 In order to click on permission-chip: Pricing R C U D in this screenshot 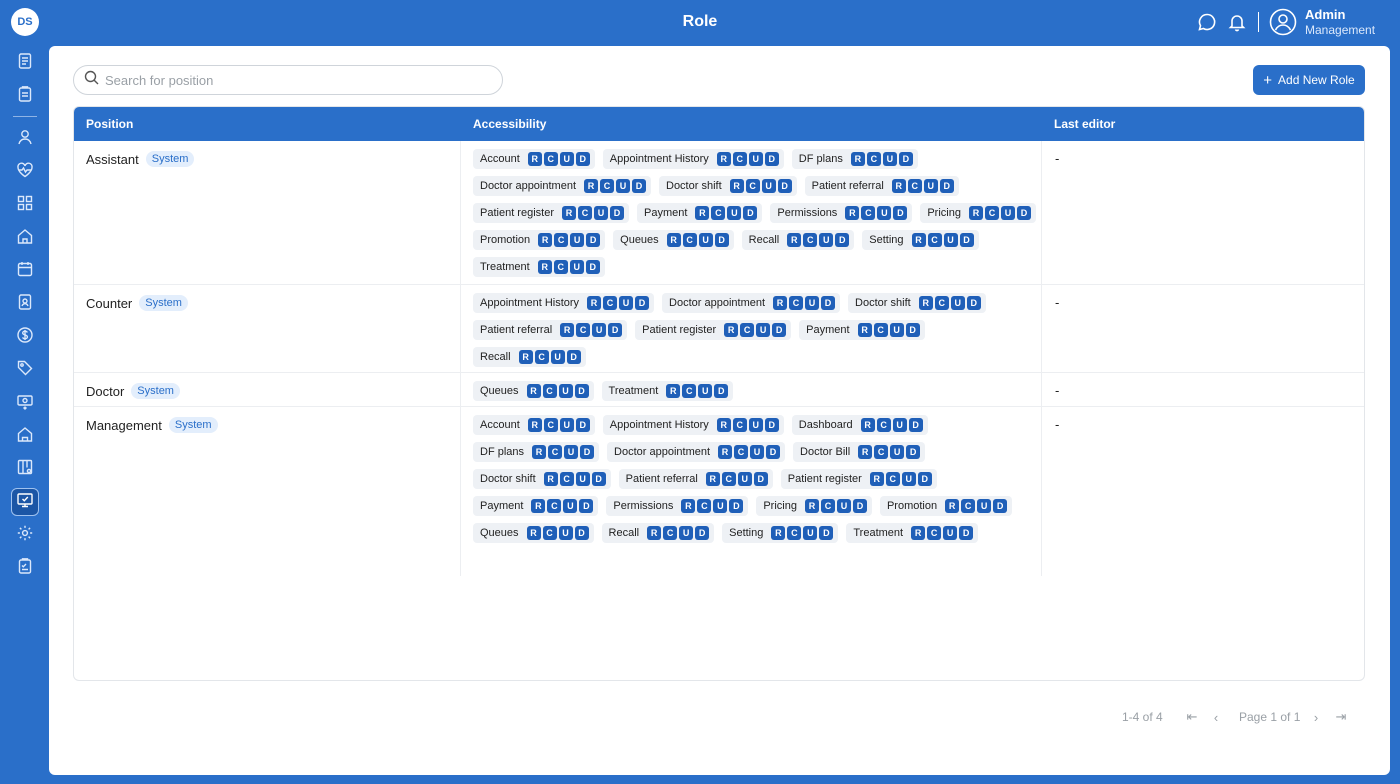, I will do `click(814, 506)`.